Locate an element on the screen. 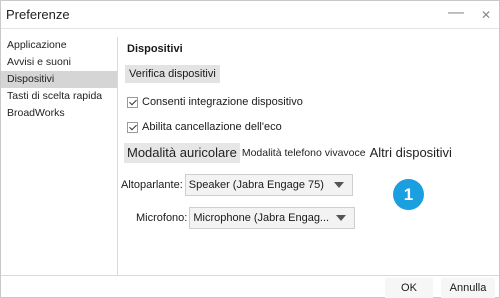 This screenshot has width=500, height=298. device-integration-label: Consenti integrazione dispositivo is located at coordinates (222, 102).